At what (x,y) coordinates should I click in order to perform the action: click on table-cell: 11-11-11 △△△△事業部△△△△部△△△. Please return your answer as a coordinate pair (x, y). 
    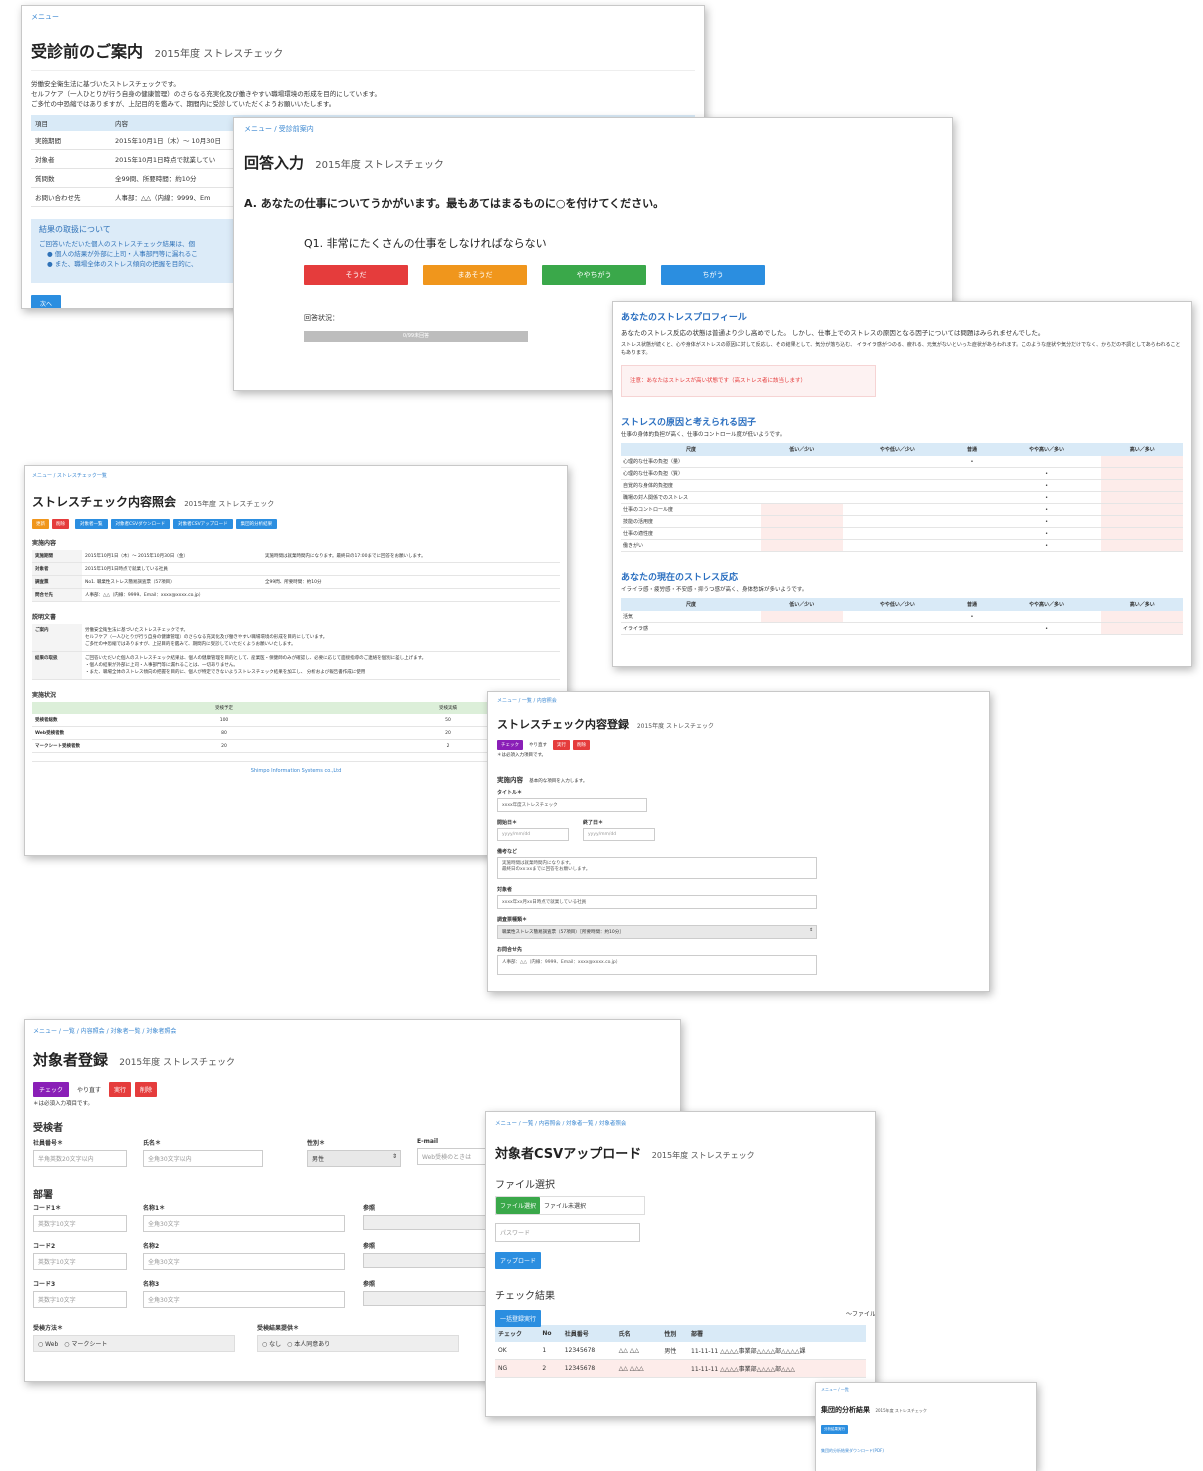
    Looking at the image, I should click on (743, 1369).